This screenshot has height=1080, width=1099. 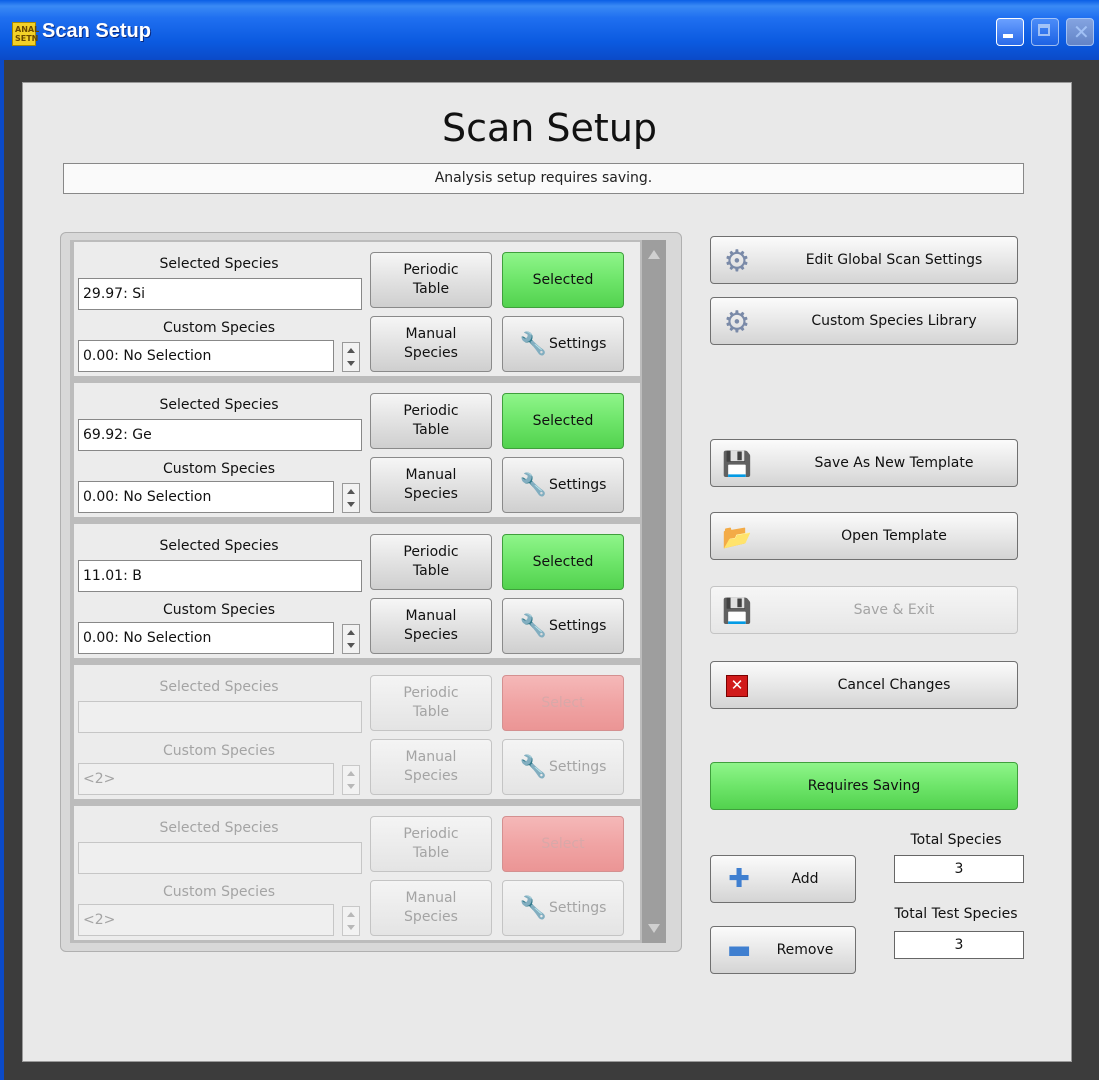 What do you see at coordinates (654, 928) in the screenshot?
I see `scroll-down-icon` at bounding box center [654, 928].